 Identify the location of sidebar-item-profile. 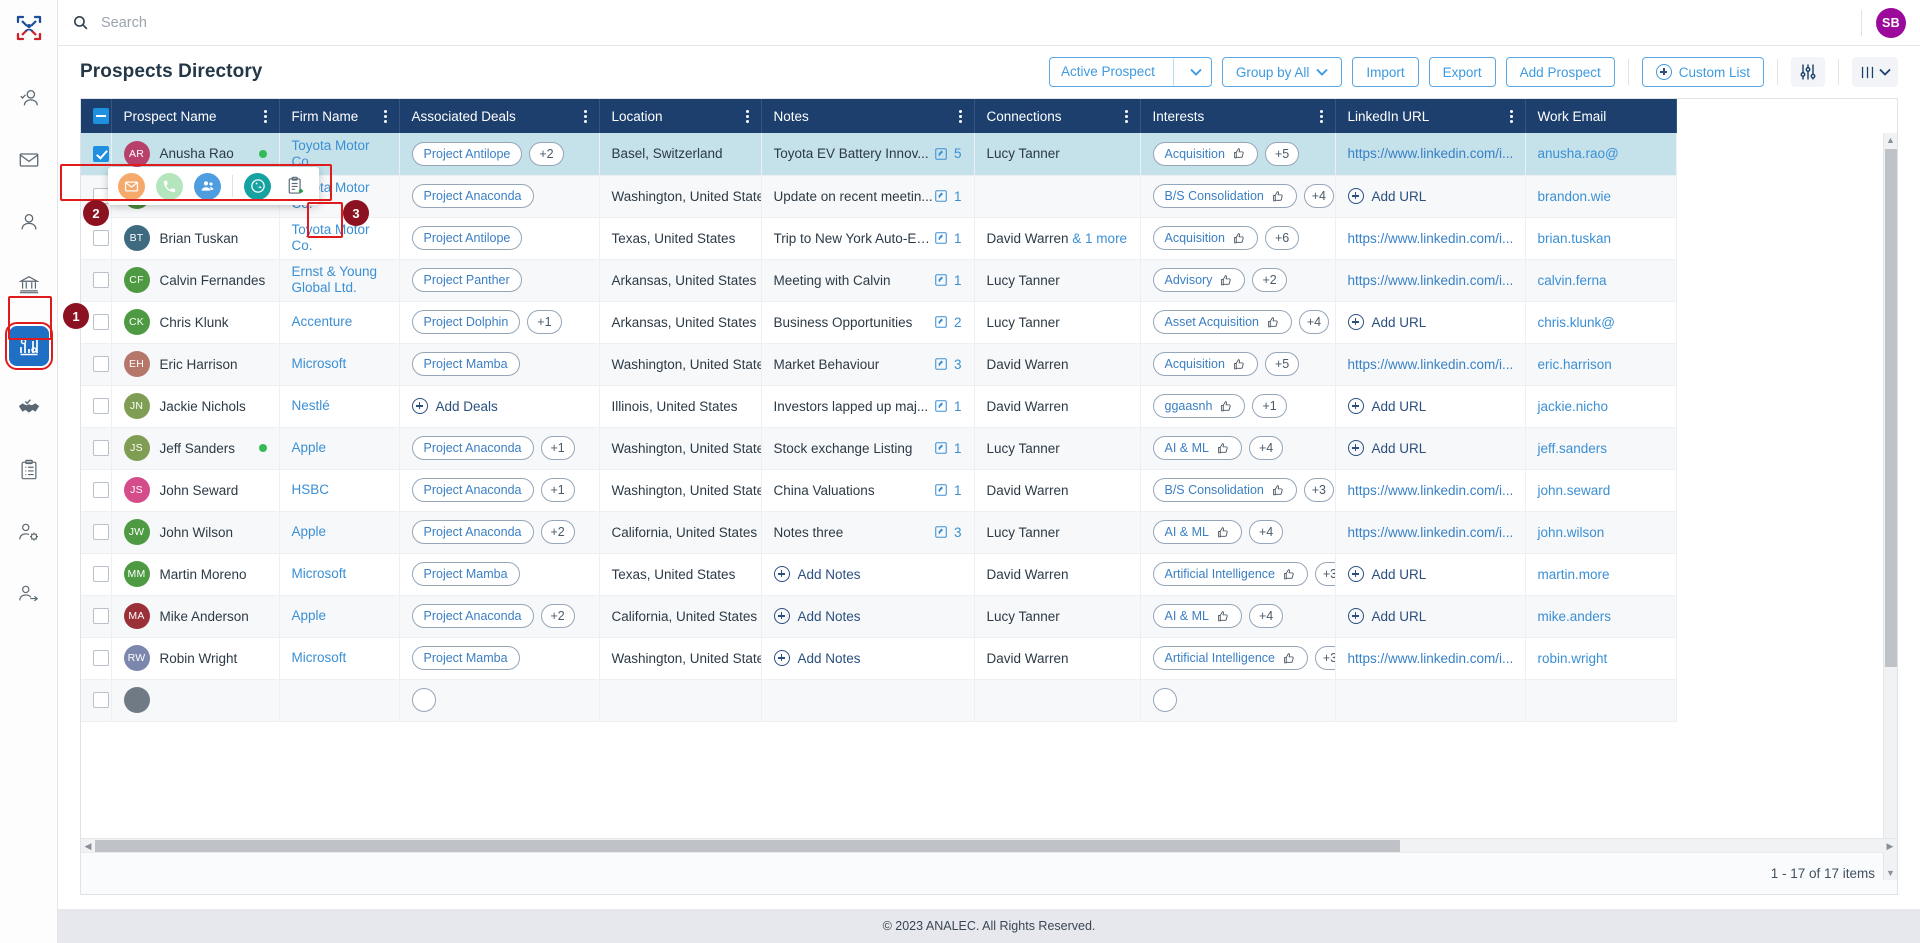
(29, 222).